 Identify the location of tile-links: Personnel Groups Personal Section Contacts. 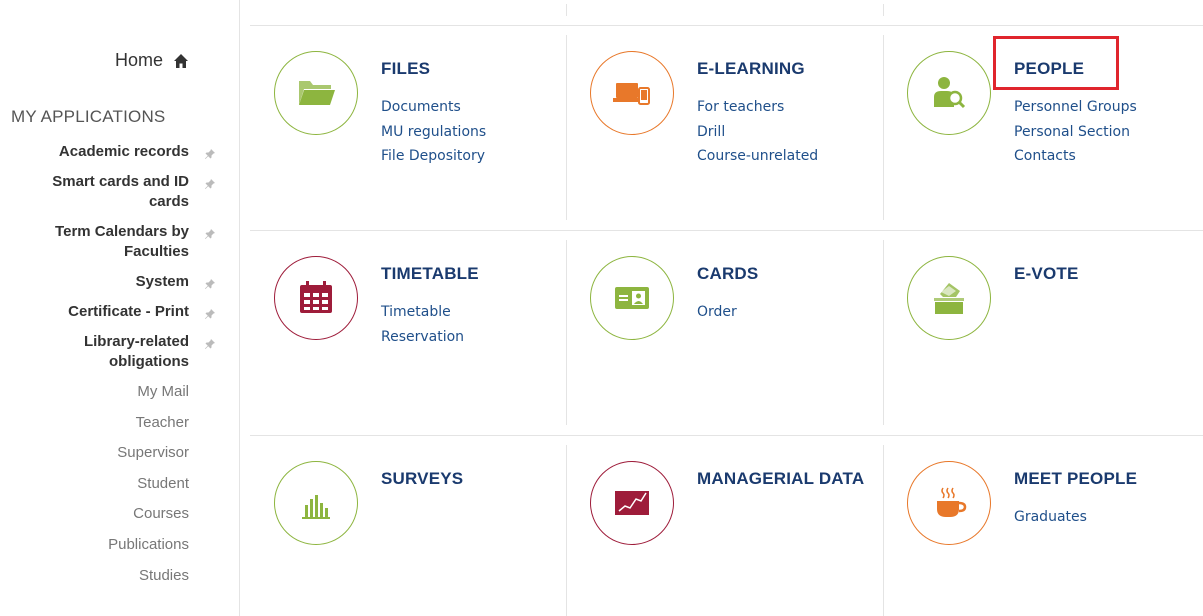
(1075, 132).